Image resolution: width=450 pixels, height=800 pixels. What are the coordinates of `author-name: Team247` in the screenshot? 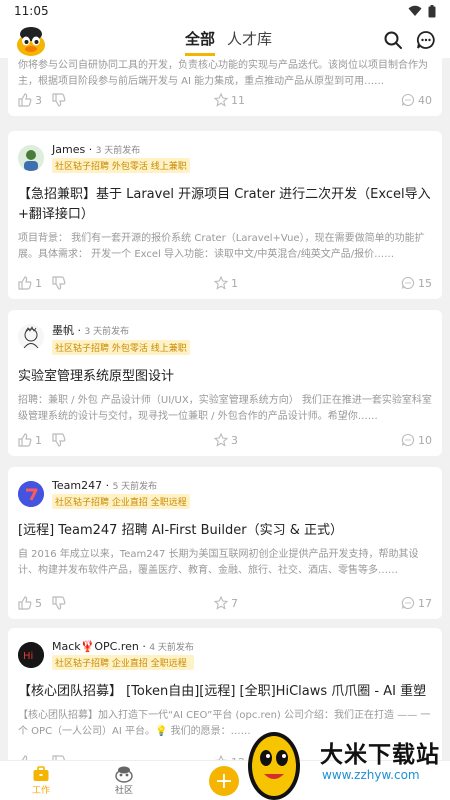 It's located at (77, 485).